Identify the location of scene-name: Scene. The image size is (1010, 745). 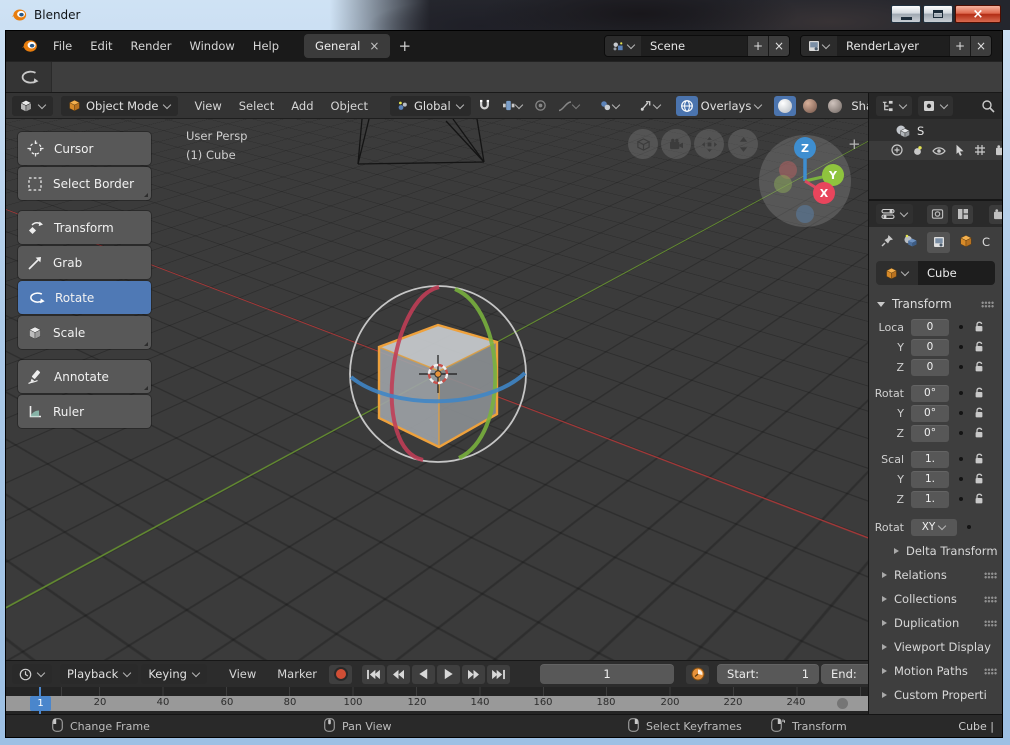
(694, 46).